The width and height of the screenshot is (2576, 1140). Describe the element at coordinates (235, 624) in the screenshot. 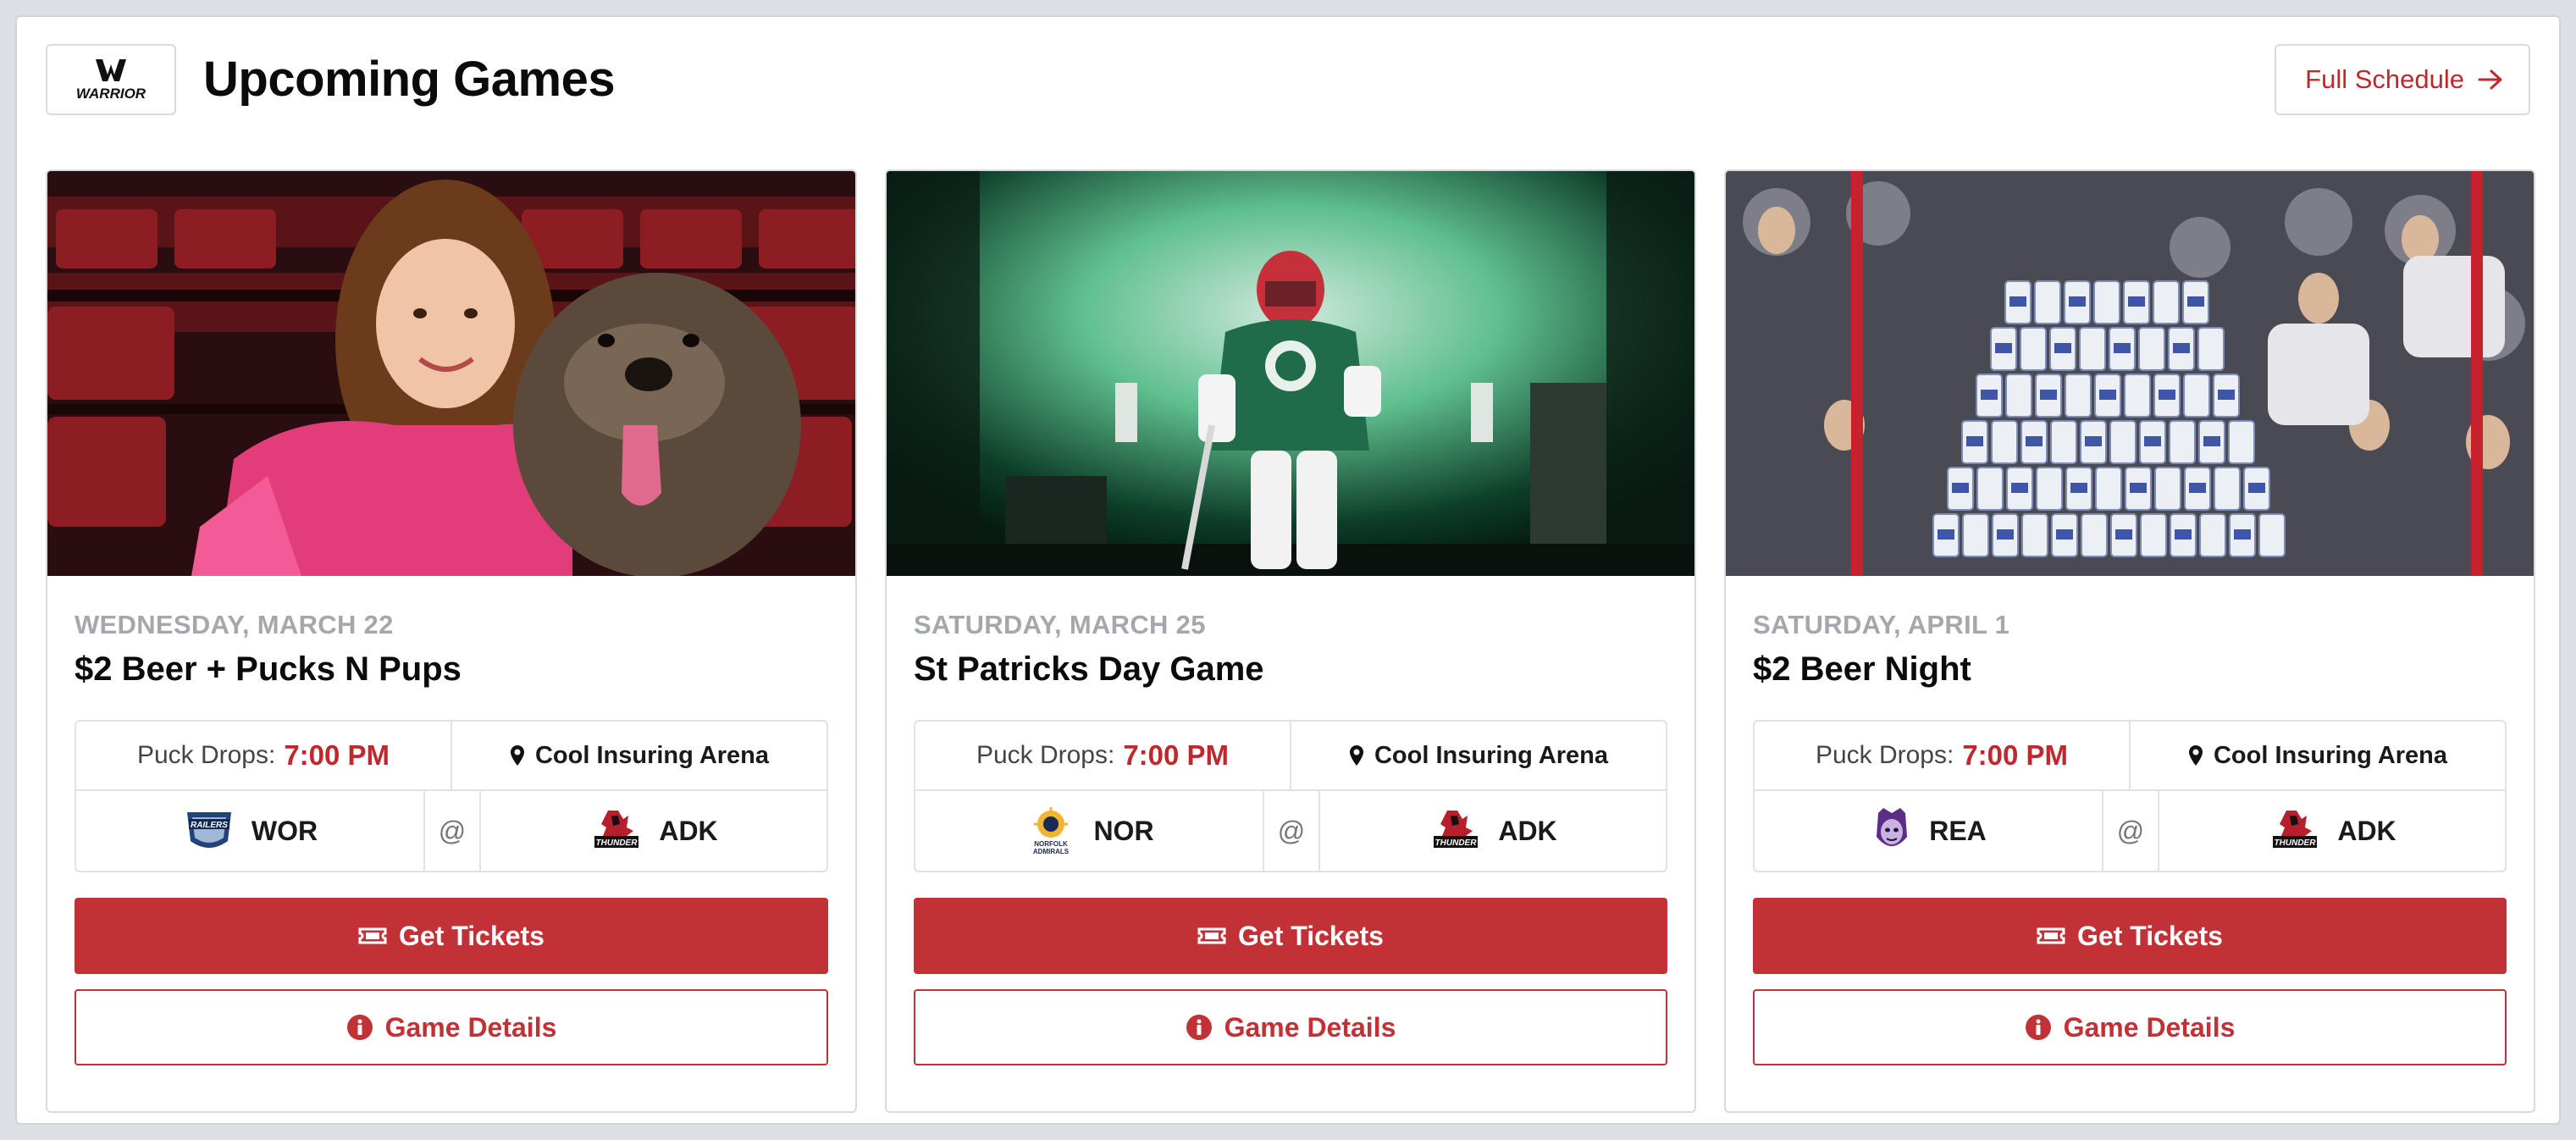

I see `game-date: WEDNESDAY, MARCH 22` at that location.